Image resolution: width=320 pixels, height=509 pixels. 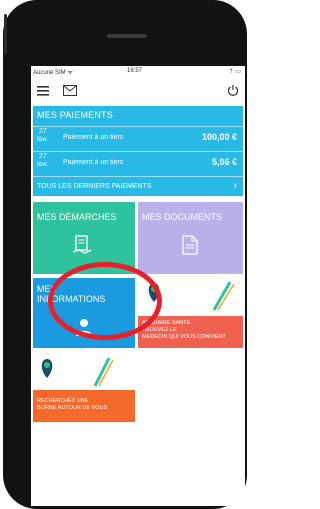 I want to click on all-payments-label: TOUS LES DERNIERS PAIEMENTS, so click(x=94, y=186).